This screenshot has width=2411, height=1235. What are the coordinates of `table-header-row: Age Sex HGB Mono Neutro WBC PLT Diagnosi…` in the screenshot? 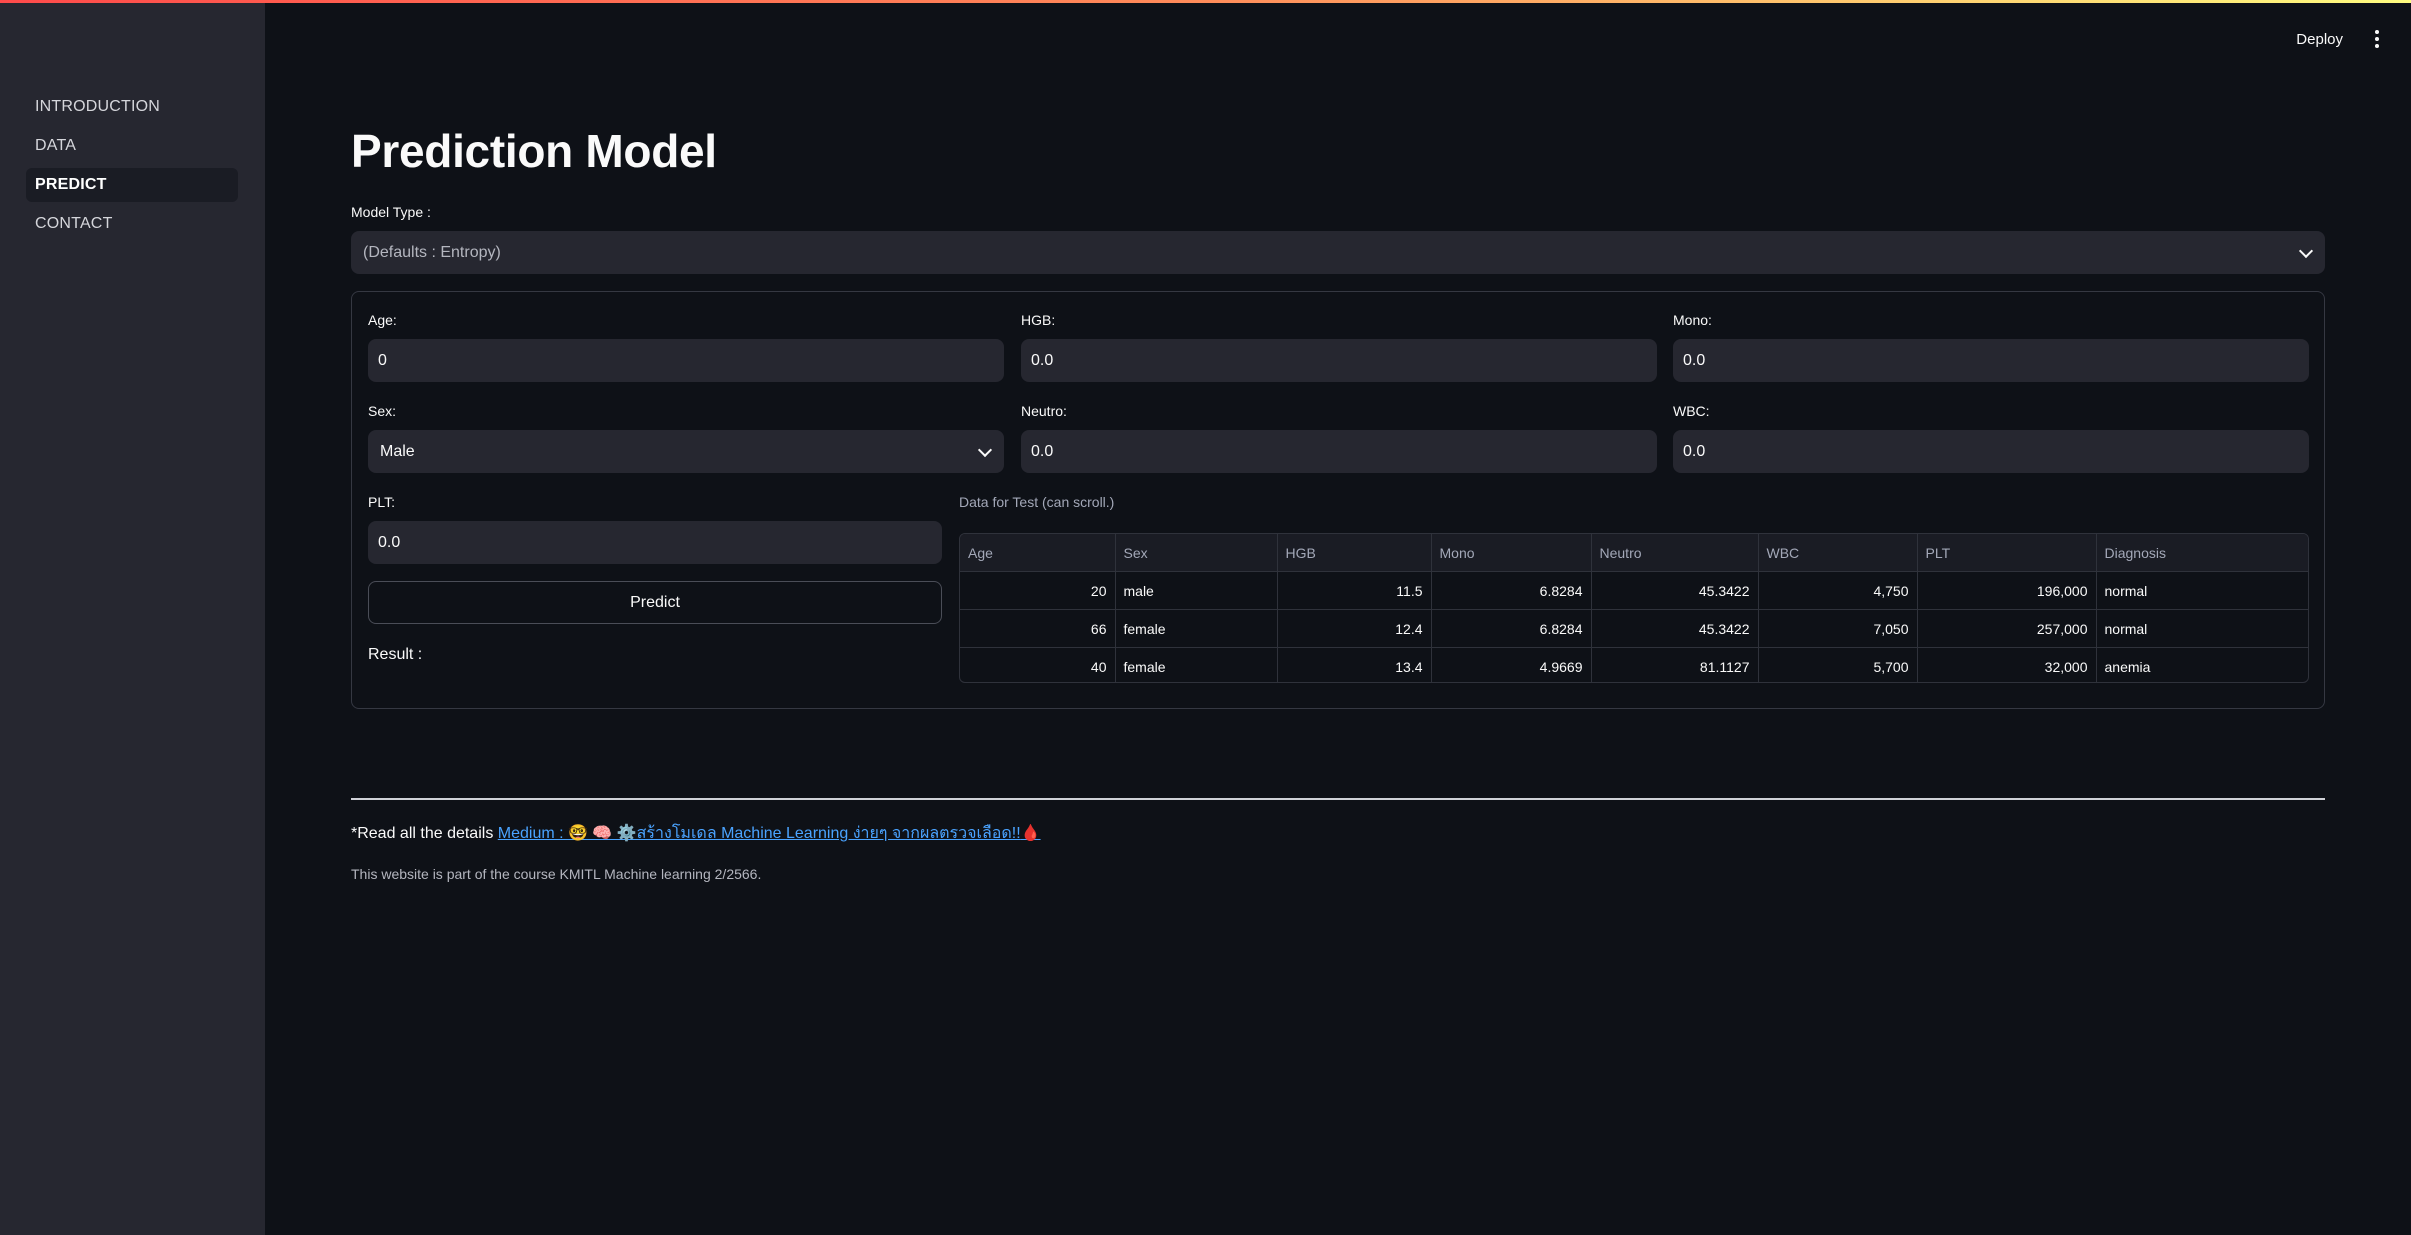 It's located at (1634, 553).